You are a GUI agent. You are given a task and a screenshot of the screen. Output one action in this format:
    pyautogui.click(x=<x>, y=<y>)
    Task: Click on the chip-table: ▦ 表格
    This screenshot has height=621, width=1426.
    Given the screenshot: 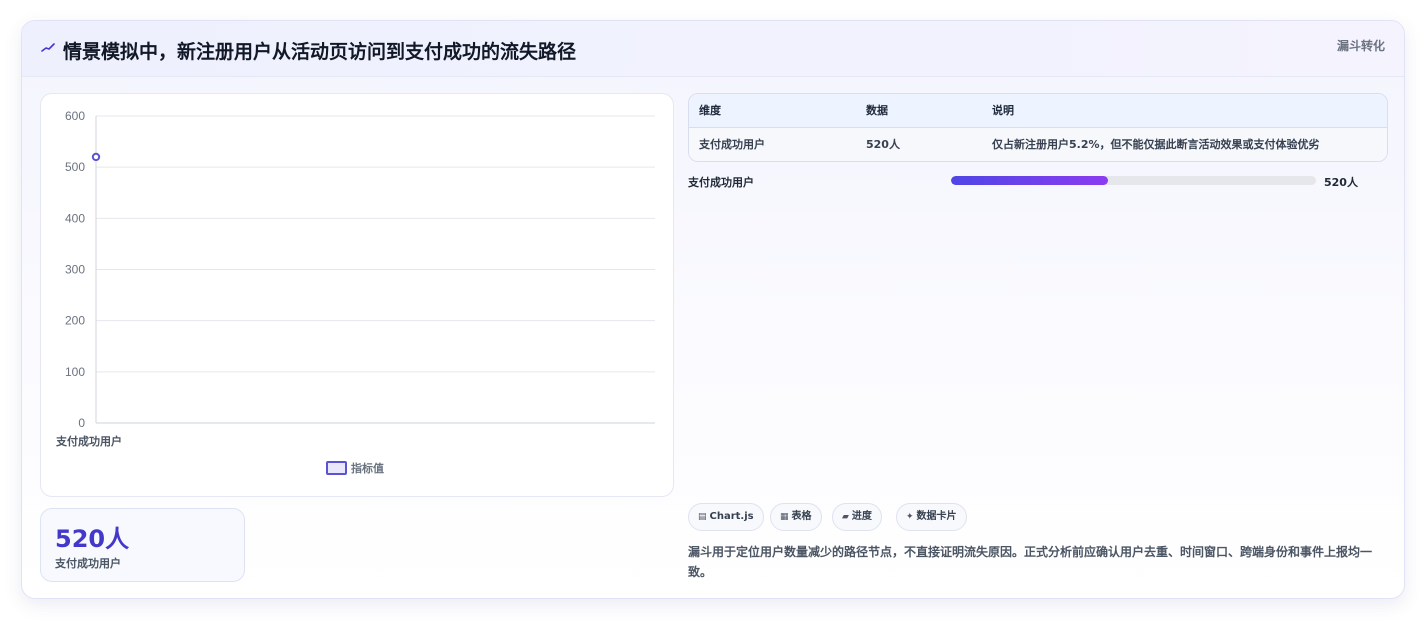 What is the action you would take?
    pyautogui.click(x=796, y=517)
    